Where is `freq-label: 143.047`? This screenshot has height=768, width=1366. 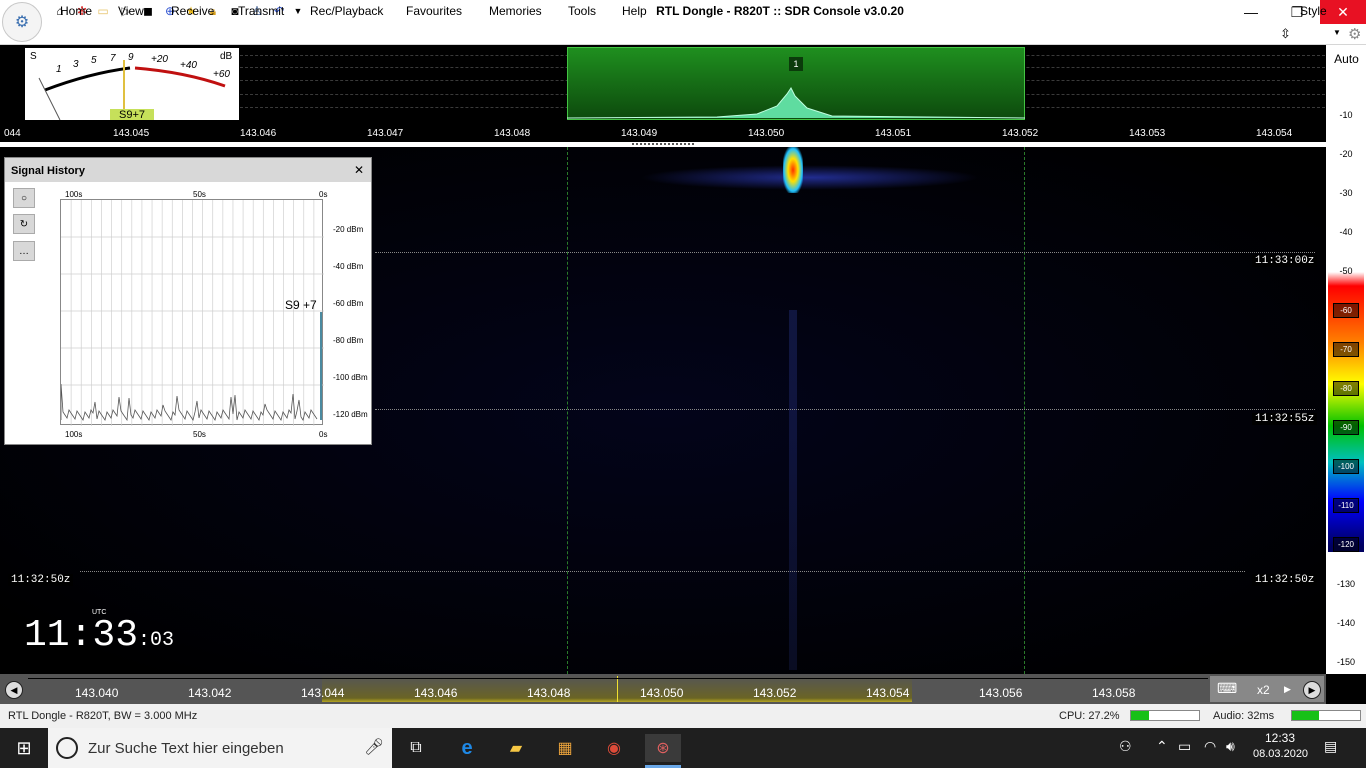
freq-label: 143.047 is located at coordinates (385, 133).